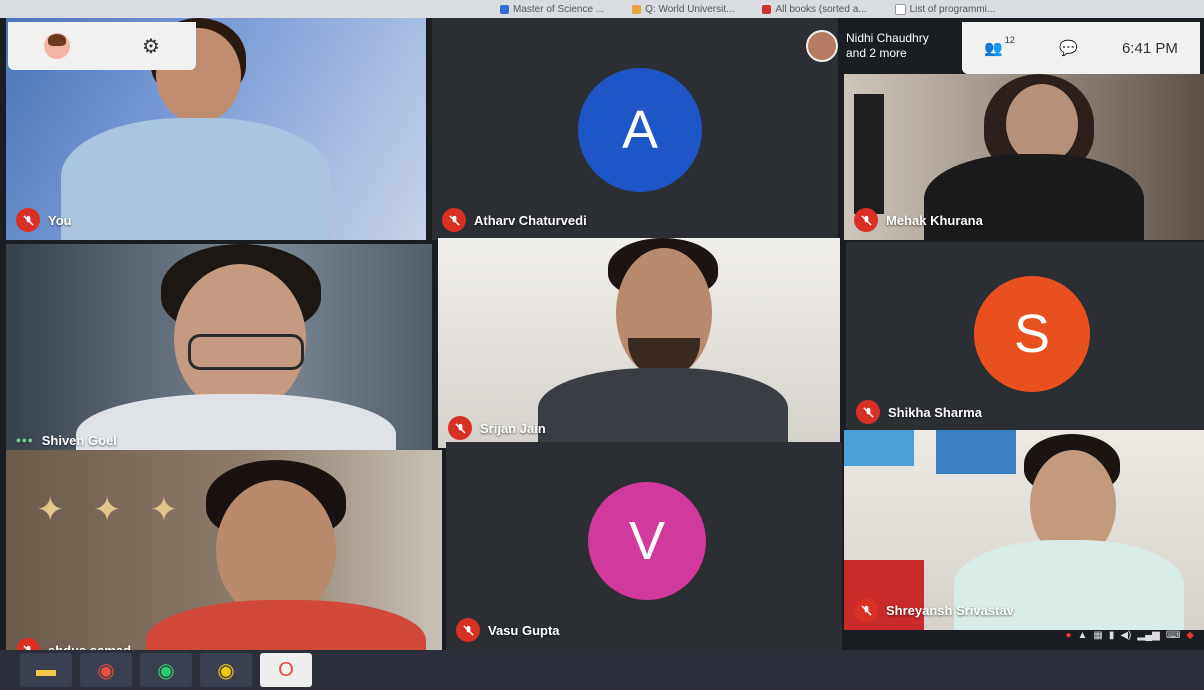 This screenshot has width=1204, height=690. I want to click on participant-tile-atharv: A Atharv Chaturvedi, so click(635, 129).